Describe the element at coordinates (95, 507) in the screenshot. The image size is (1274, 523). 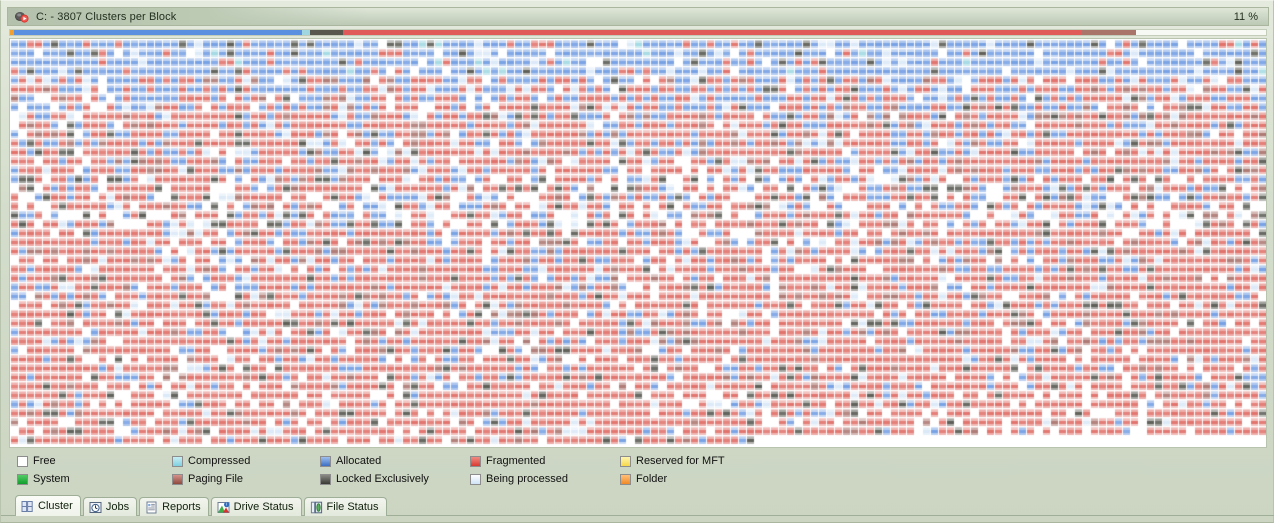
I see `jobs-clock-icon` at that location.